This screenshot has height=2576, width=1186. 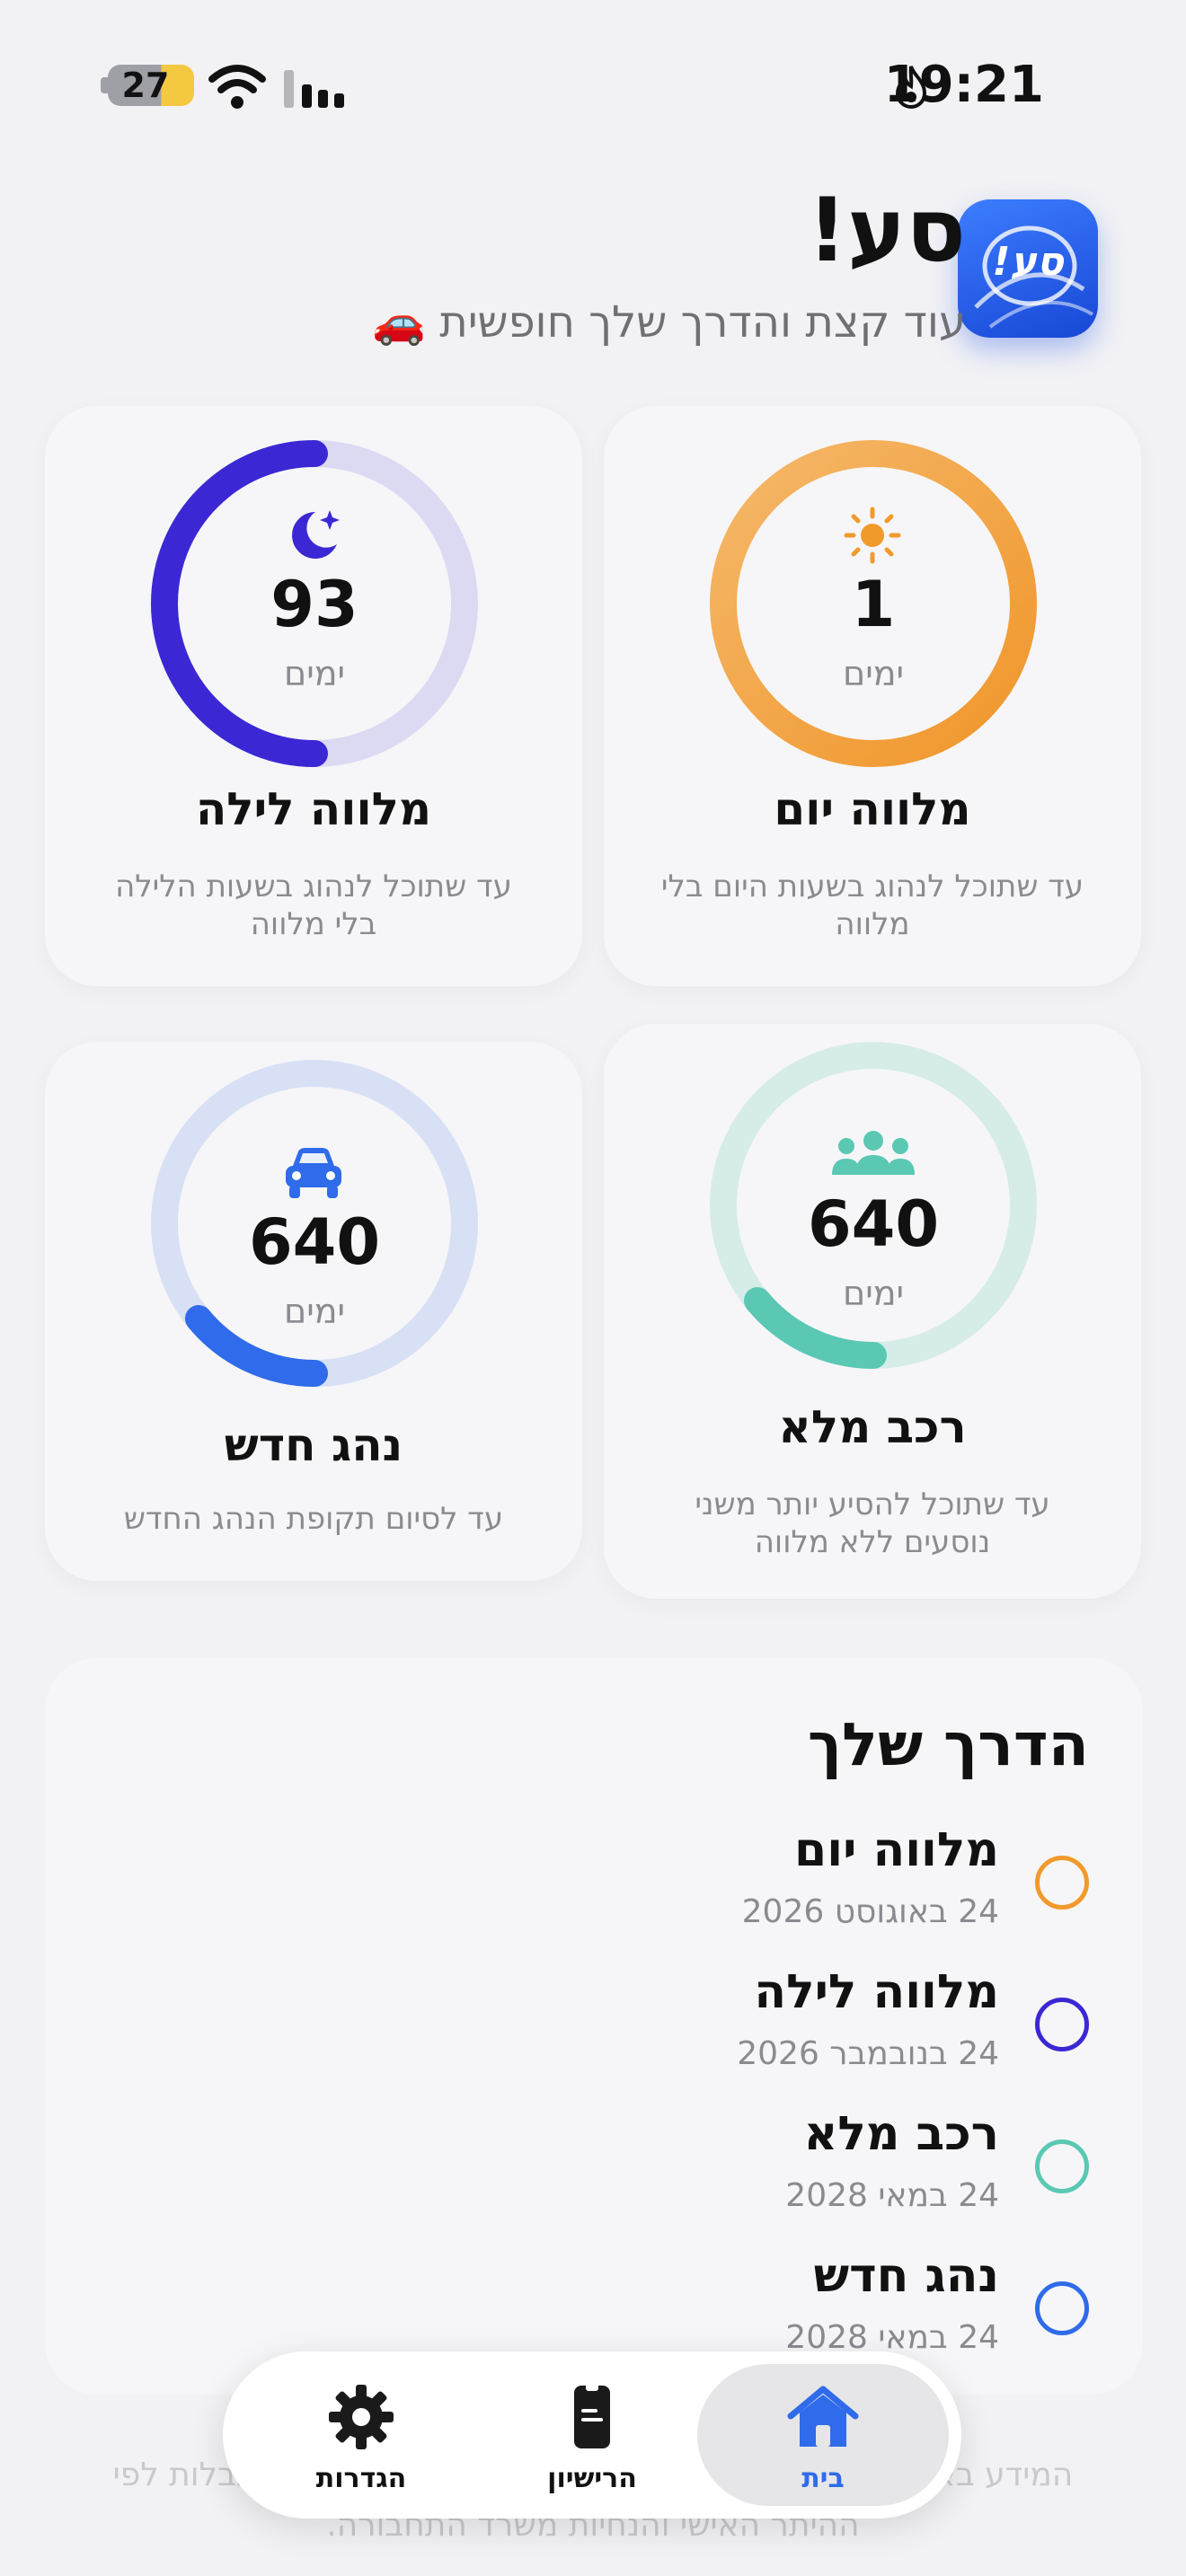 What do you see at coordinates (313, 809) in the screenshot?
I see `card-title: מלווה לילה` at bounding box center [313, 809].